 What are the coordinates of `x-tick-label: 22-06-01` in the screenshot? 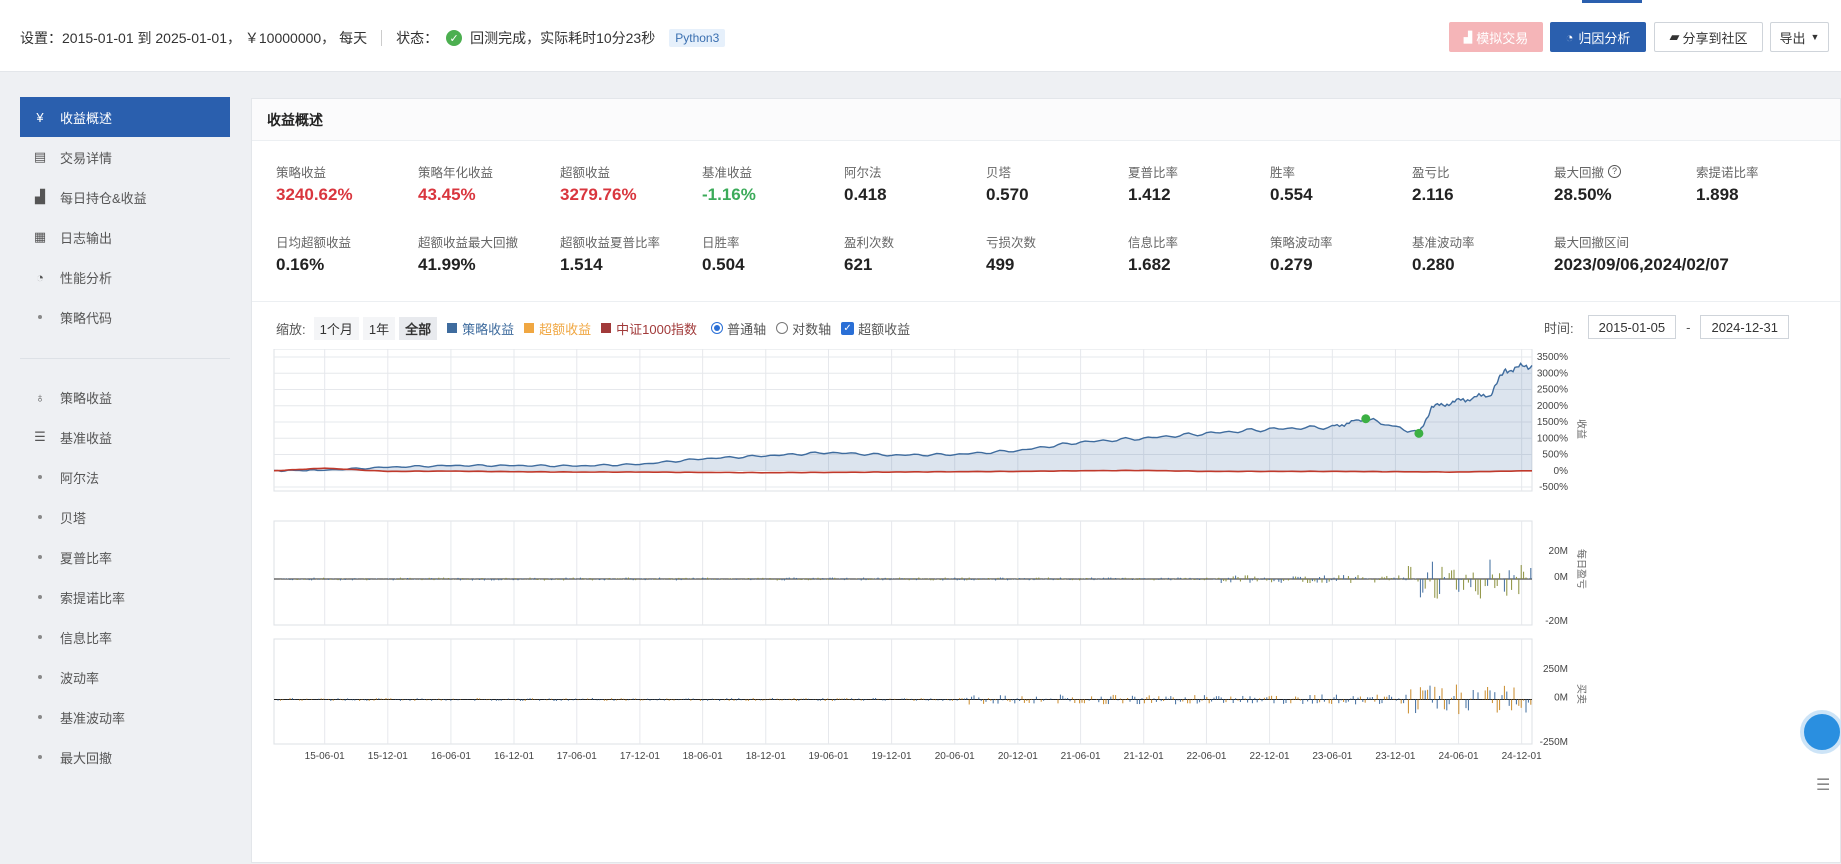 It's located at (1206, 756).